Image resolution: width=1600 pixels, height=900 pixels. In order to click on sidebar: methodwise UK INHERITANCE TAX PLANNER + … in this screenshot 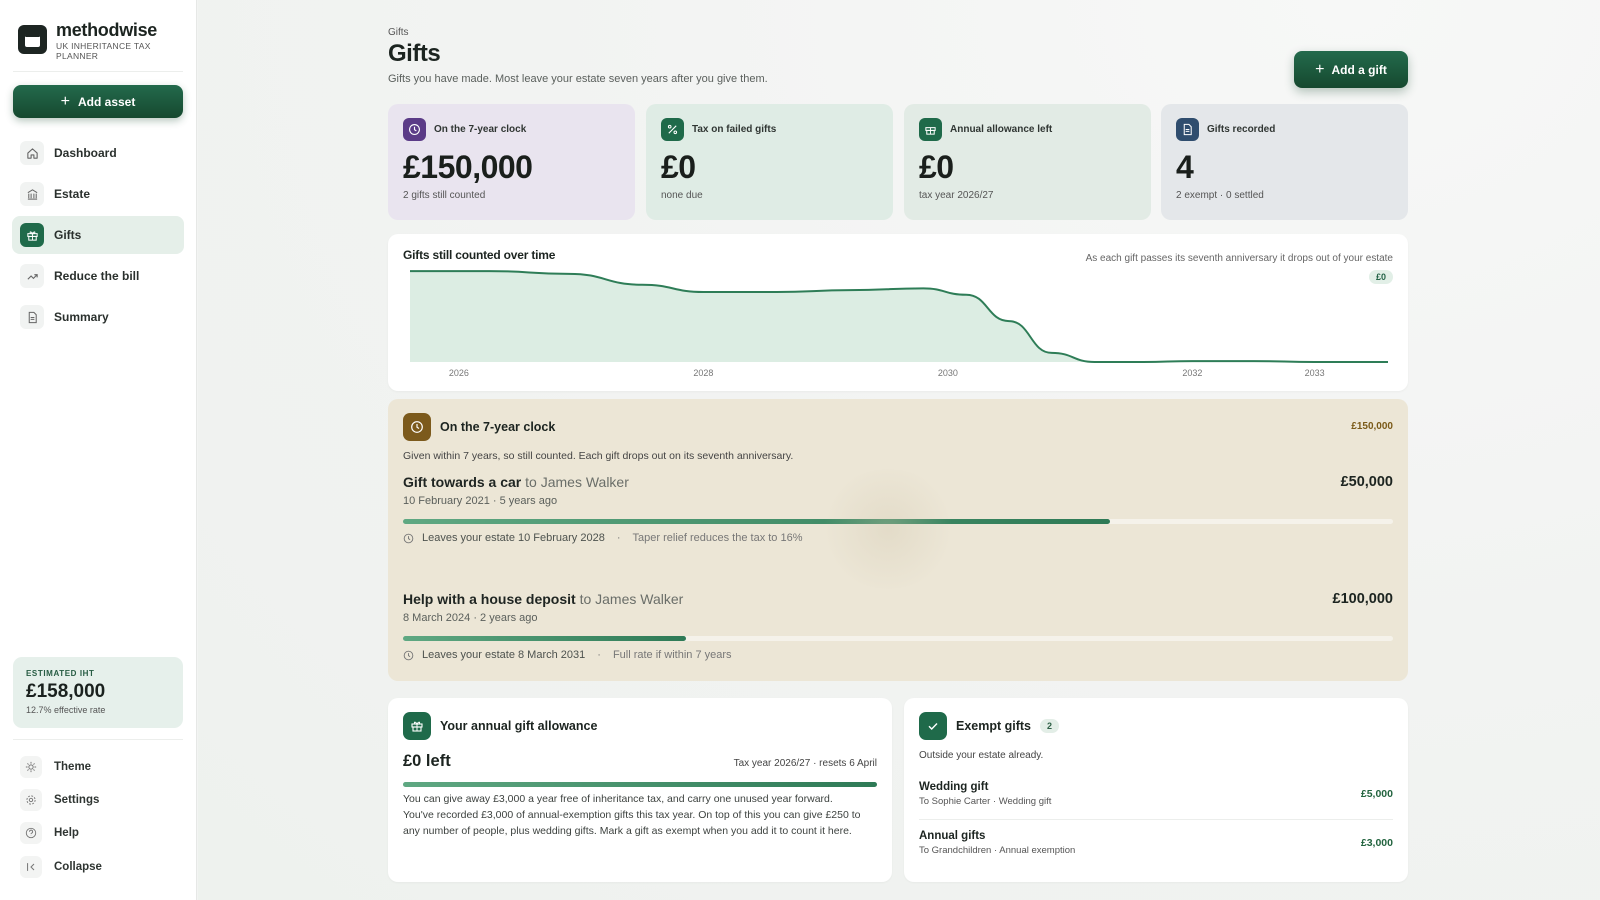, I will do `click(98, 450)`.